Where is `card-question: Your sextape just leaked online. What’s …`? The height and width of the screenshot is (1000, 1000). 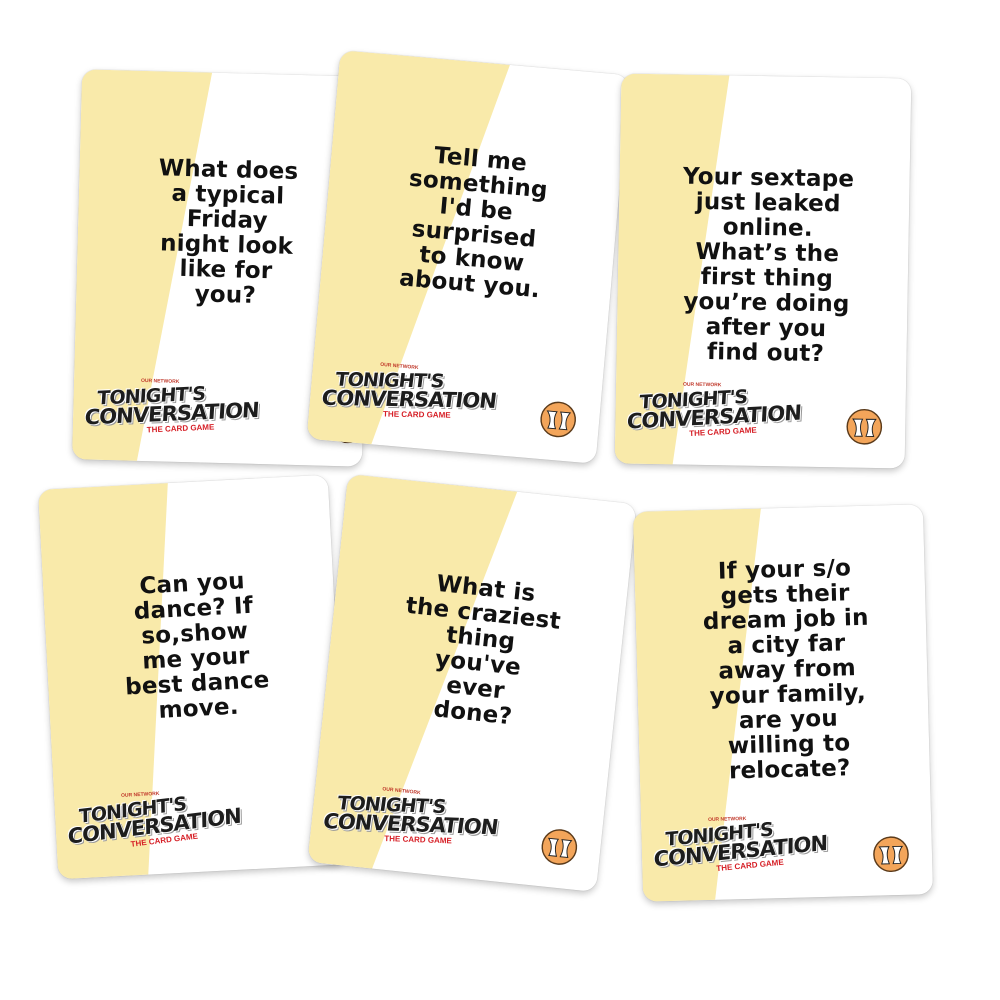
card-question: Your sextape just leaked online. What’s … is located at coordinates (768, 265).